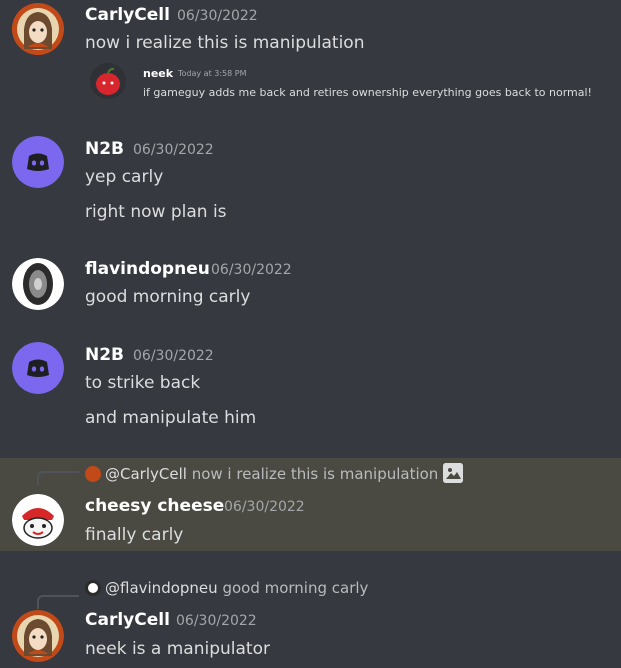 This screenshot has height=668, width=621. I want to click on message-text: good morning carly, so click(168, 297).